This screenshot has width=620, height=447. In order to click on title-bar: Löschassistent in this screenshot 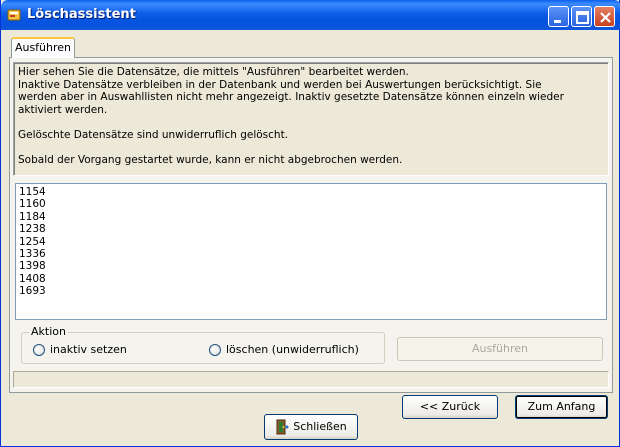, I will do `click(310, 15)`.